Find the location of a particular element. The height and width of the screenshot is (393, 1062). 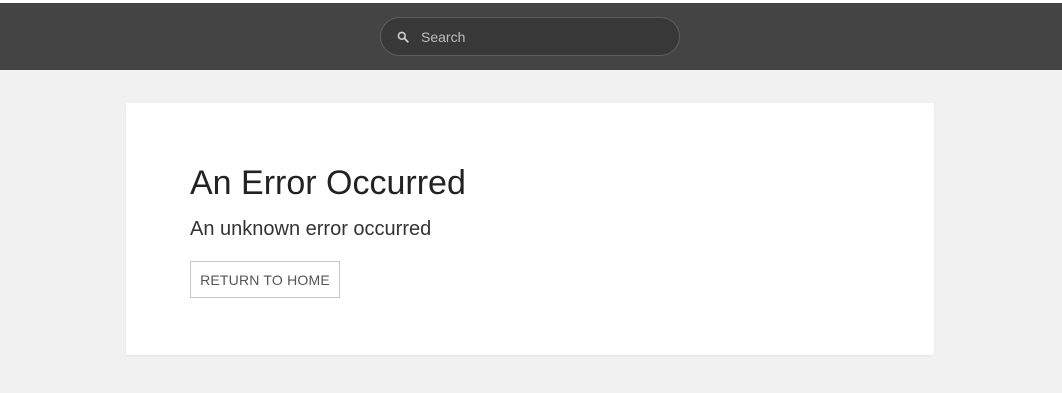

error-title: An Error Occurred is located at coordinates (328, 183).